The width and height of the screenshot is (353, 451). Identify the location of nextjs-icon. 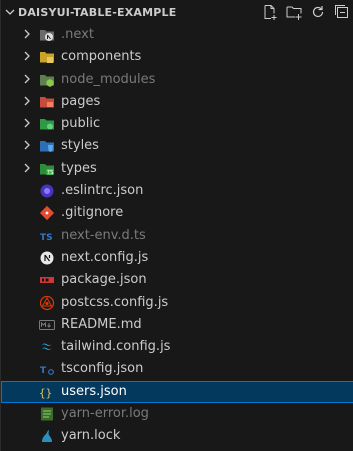
(47, 258).